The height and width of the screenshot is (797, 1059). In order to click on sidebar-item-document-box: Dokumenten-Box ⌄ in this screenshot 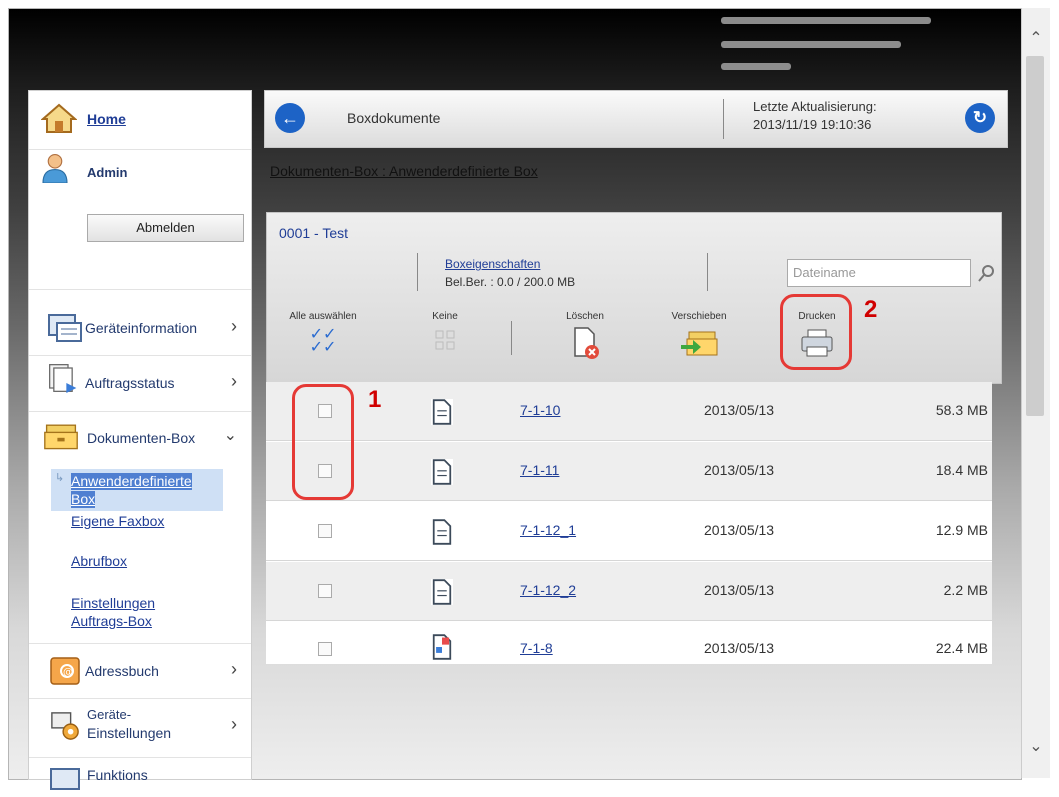, I will do `click(140, 437)`.